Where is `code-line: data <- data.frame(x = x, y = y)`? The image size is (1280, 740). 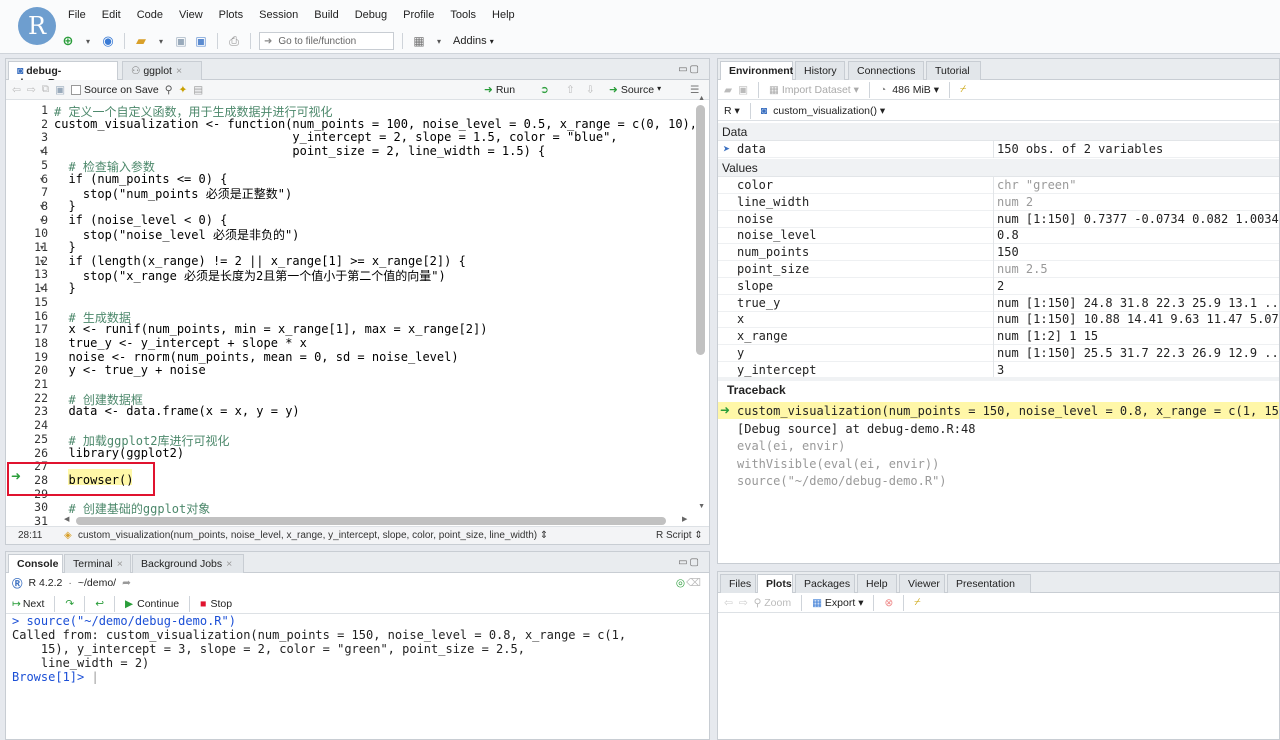
code-line: data <- data.frame(x = x, y = y) is located at coordinates (176, 411).